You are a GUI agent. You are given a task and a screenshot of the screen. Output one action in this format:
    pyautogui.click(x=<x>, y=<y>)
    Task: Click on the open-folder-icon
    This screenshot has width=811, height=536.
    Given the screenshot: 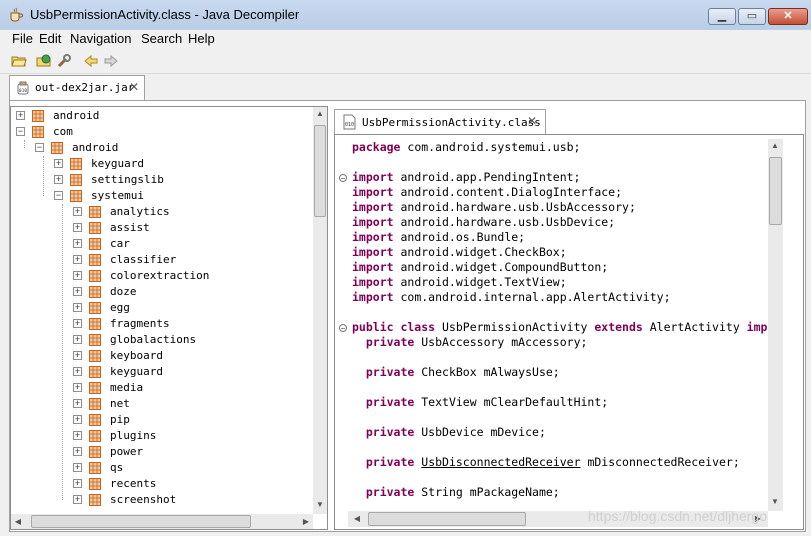 What is the action you would take?
    pyautogui.click(x=19, y=61)
    